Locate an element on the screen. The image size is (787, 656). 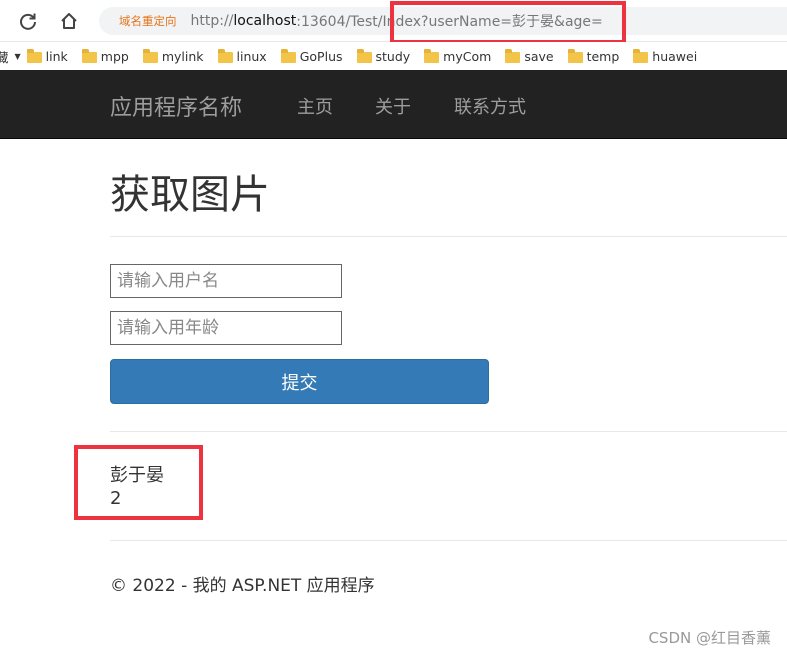
result-username: 彭于晏 is located at coordinates (137, 475).